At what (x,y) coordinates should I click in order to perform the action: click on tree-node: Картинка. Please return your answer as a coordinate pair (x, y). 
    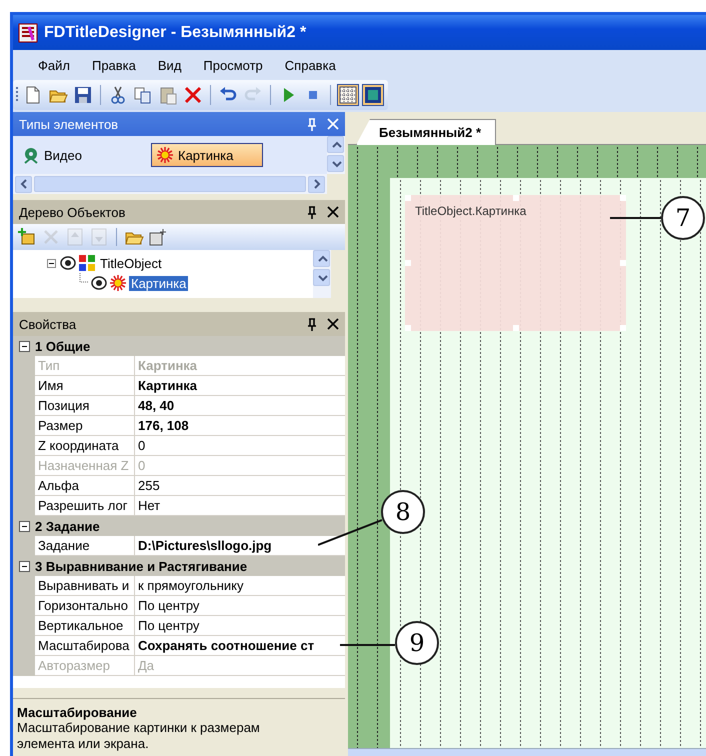
    Looking at the image, I should click on (158, 283).